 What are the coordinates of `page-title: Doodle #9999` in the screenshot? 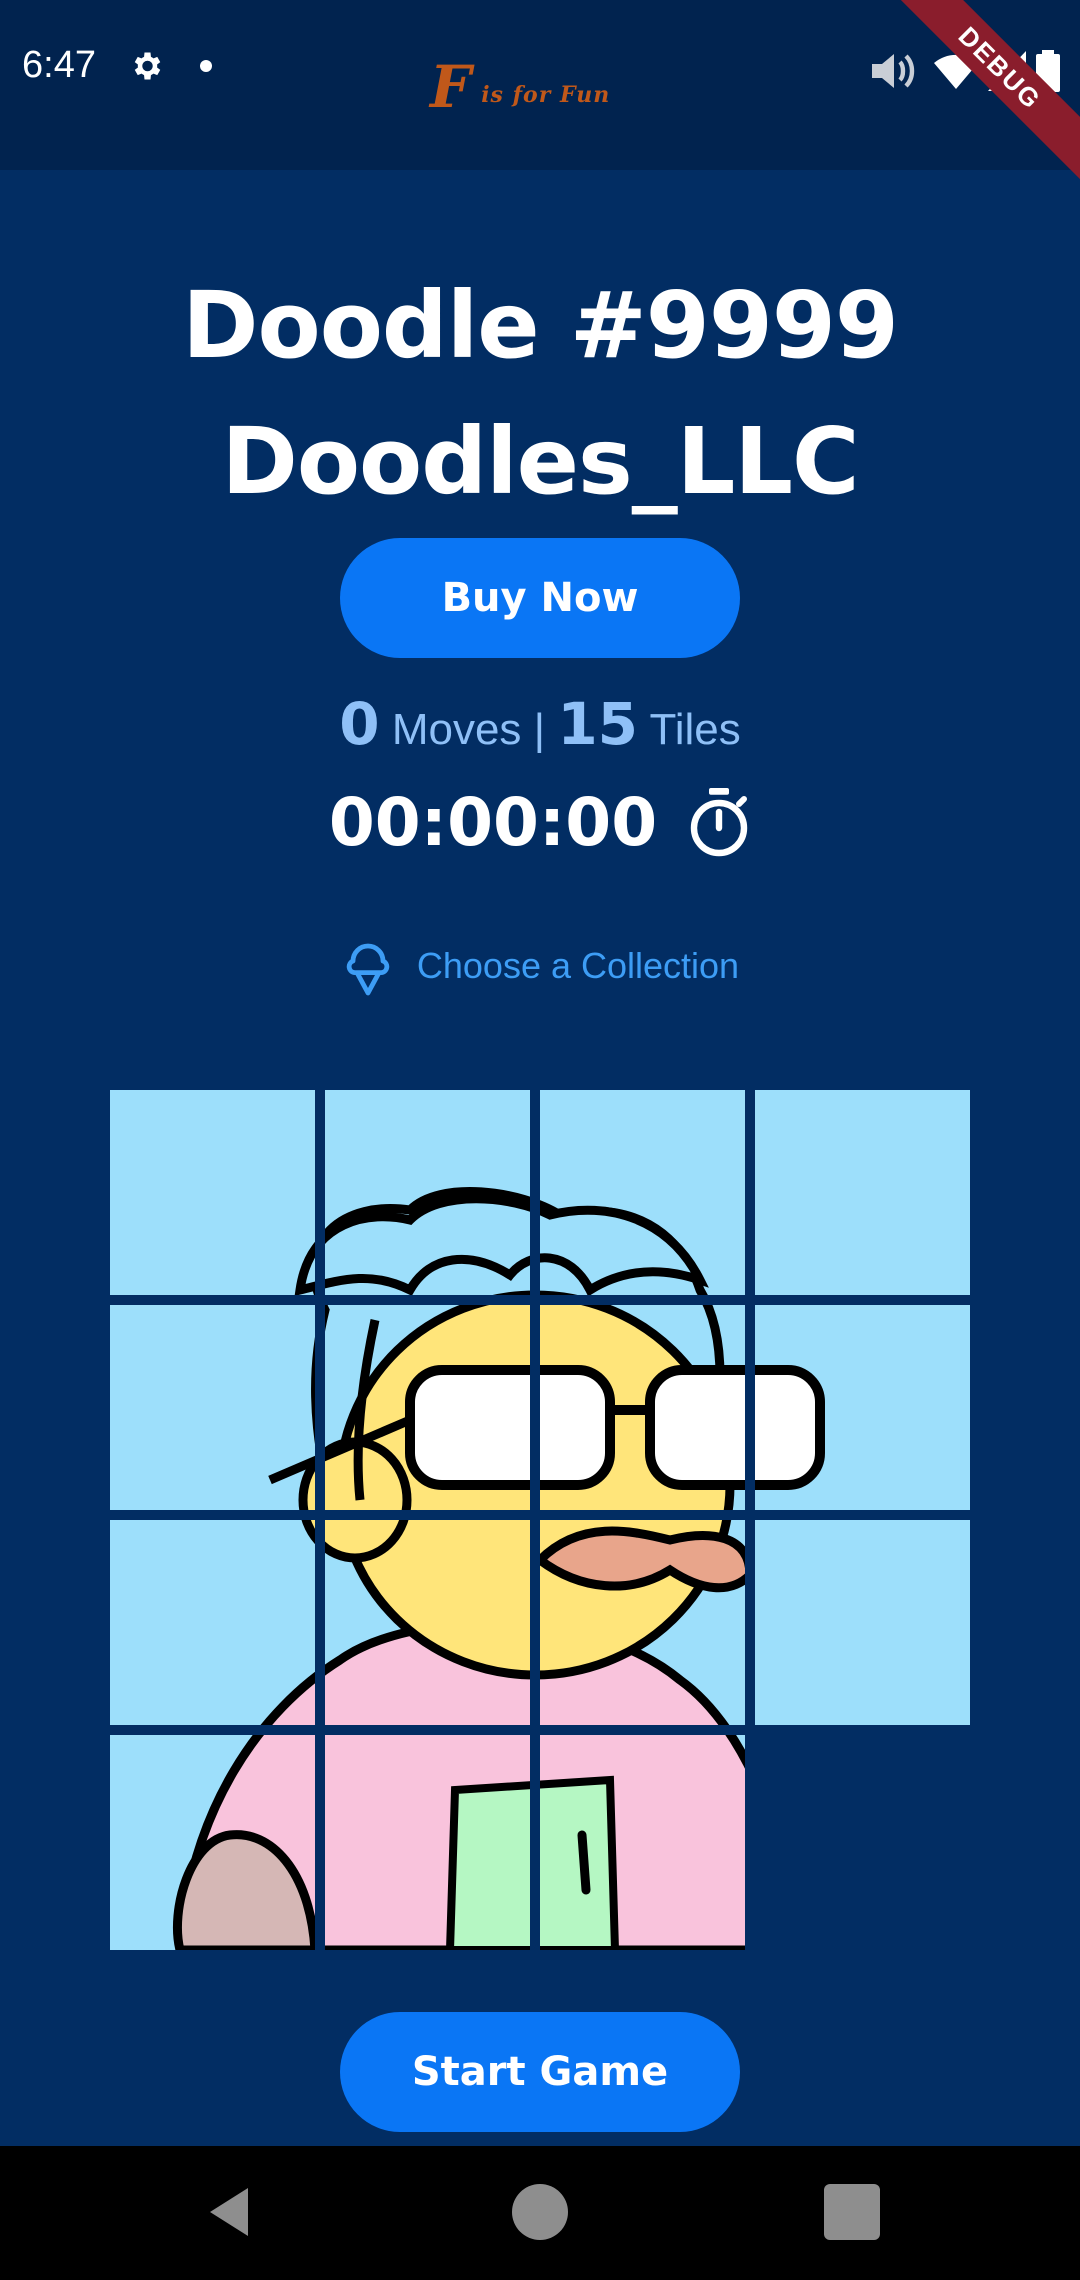 It's located at (540, 325).